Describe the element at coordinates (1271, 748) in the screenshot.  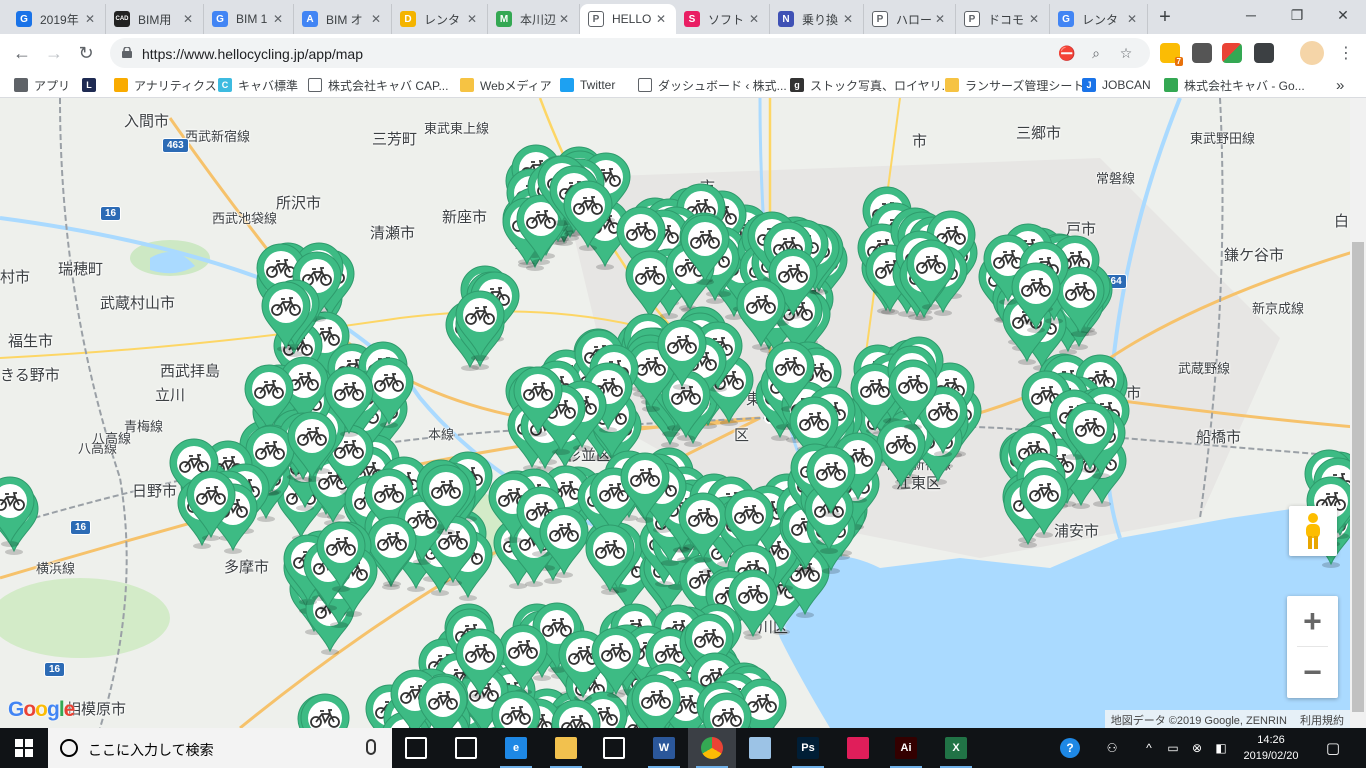
I see `system-clock: 14:26 2019/02/20` at that location.